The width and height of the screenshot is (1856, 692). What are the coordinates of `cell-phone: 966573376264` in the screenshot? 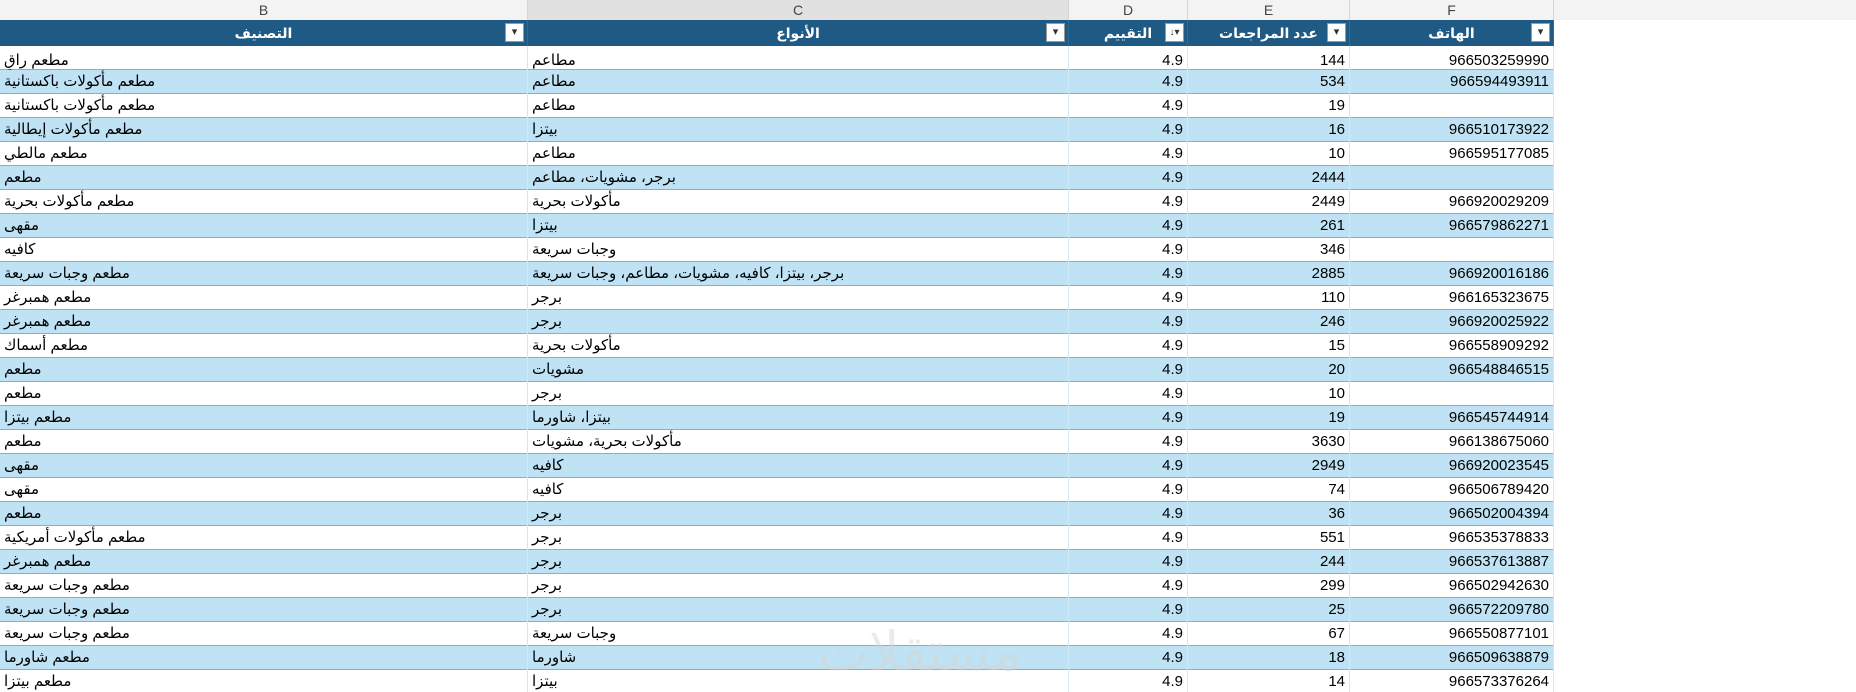 It's located at (1452, 681).